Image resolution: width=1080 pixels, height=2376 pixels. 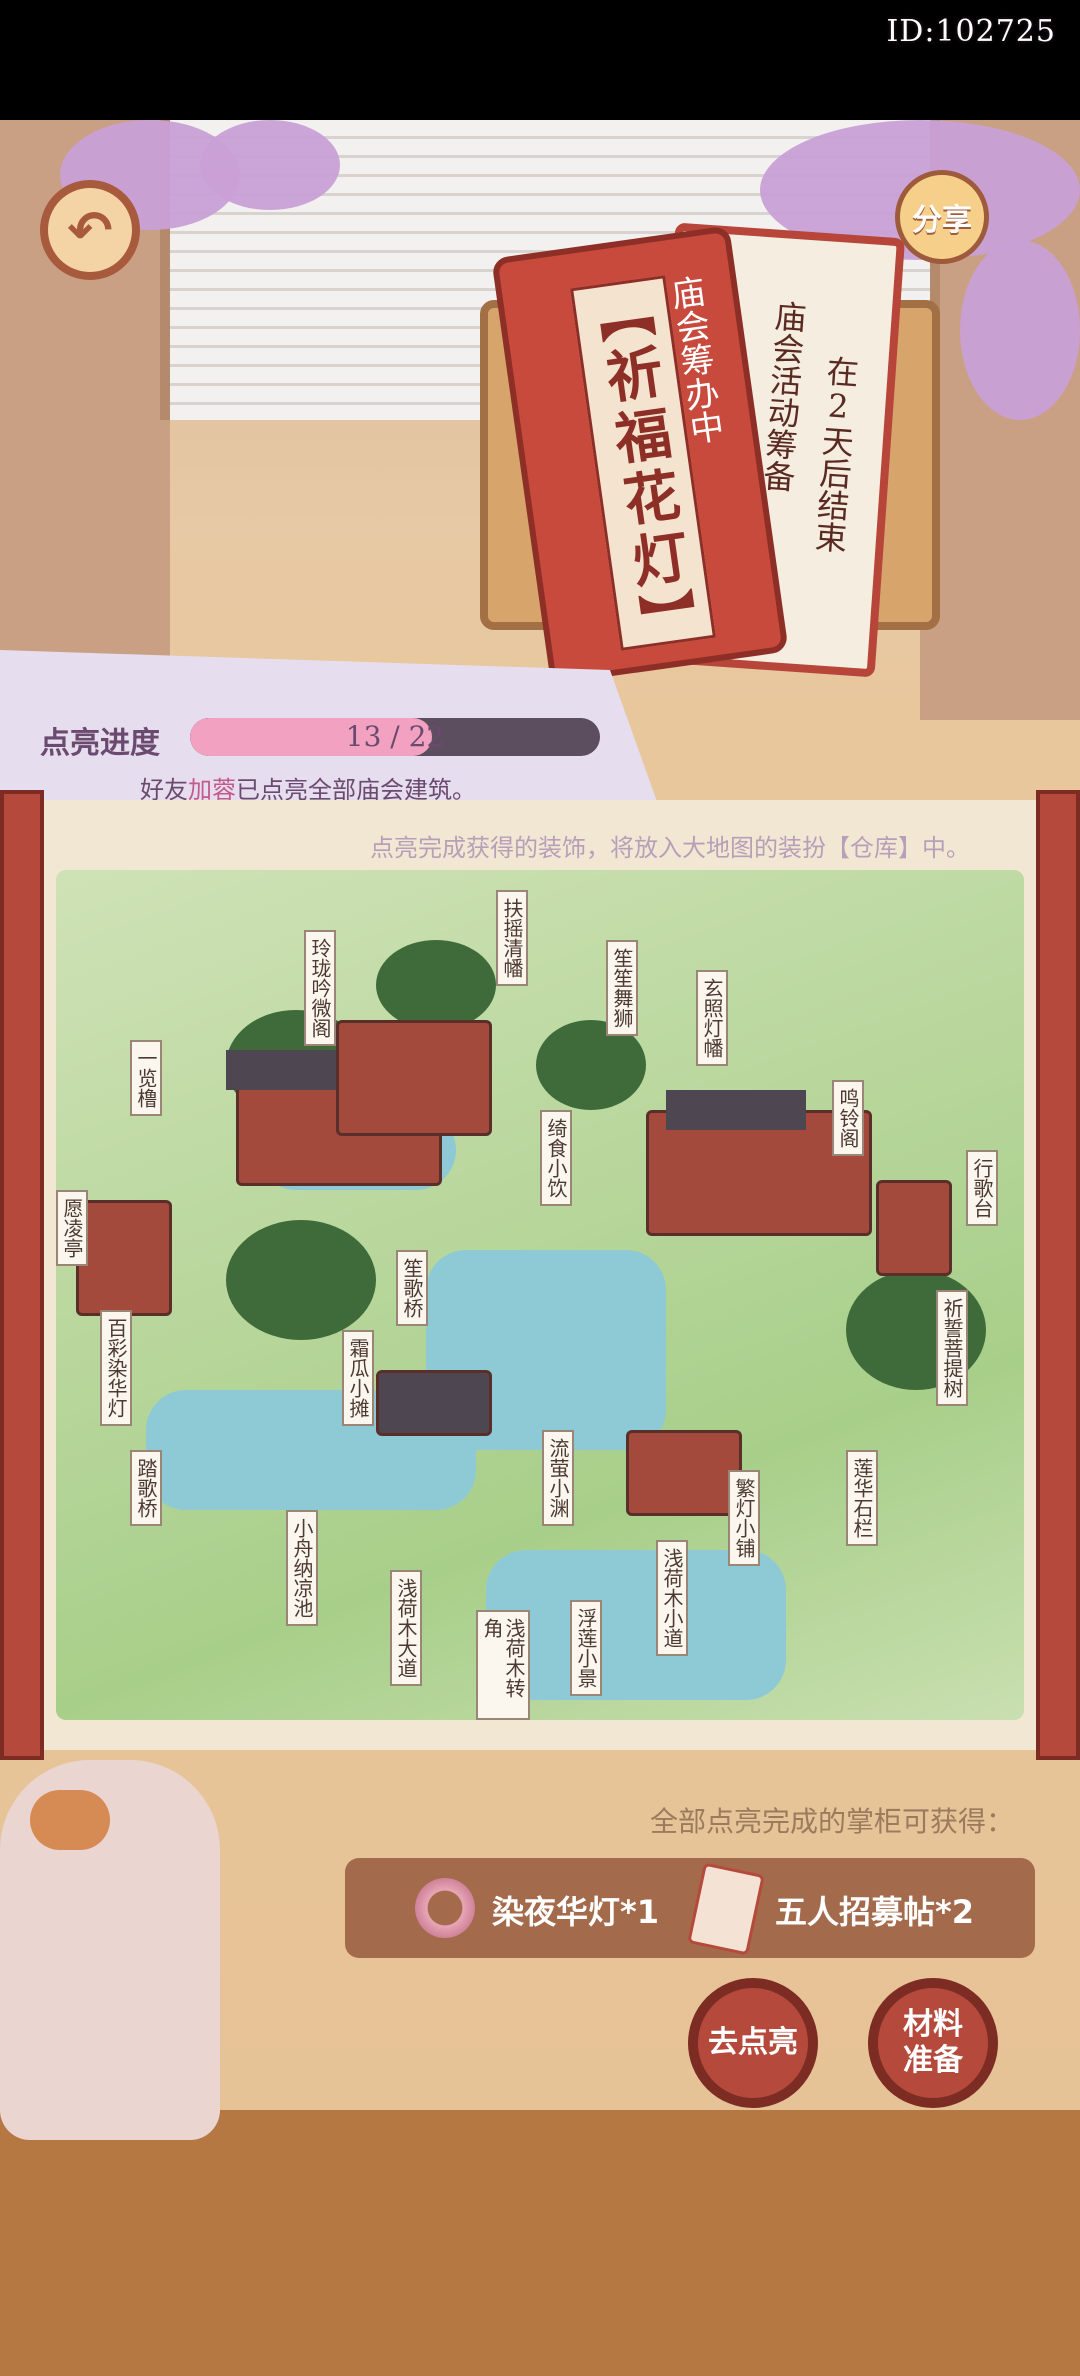 I want to click on map-label: 笙歌桥, so click(x=412, y=1288).